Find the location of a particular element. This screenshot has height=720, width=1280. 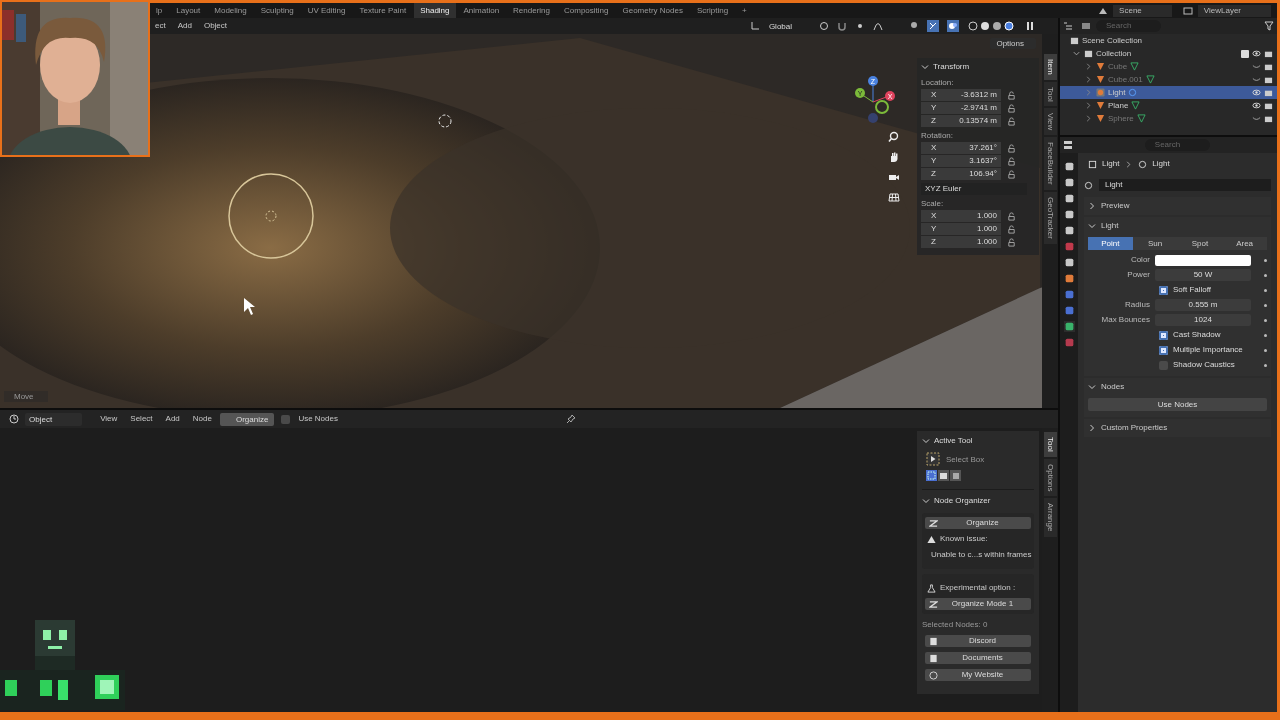

number-field: X 37.261° is located at coordinates (961, 148).